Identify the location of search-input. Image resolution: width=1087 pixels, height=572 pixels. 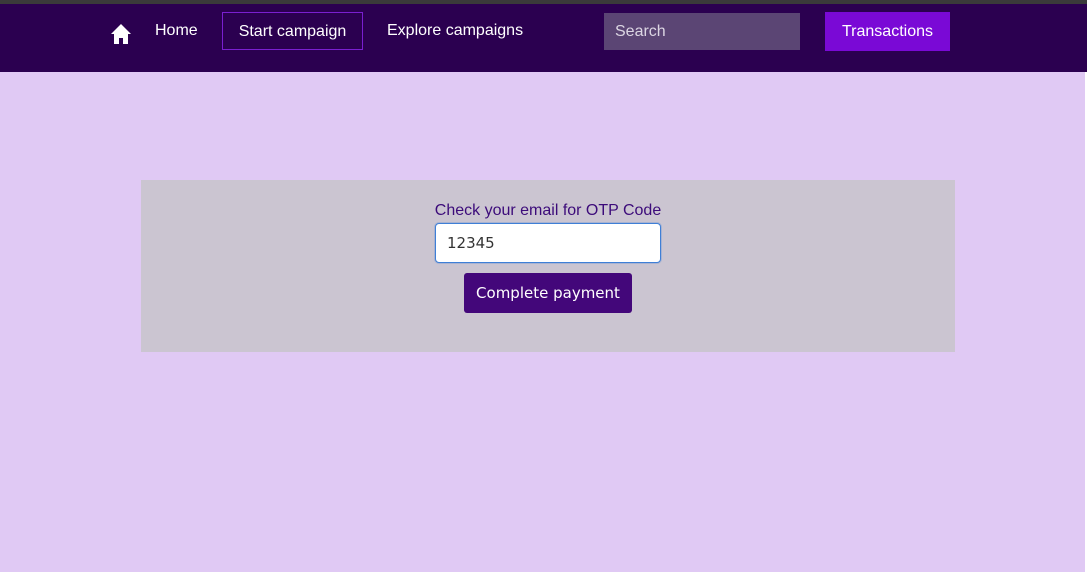
(702, 31).